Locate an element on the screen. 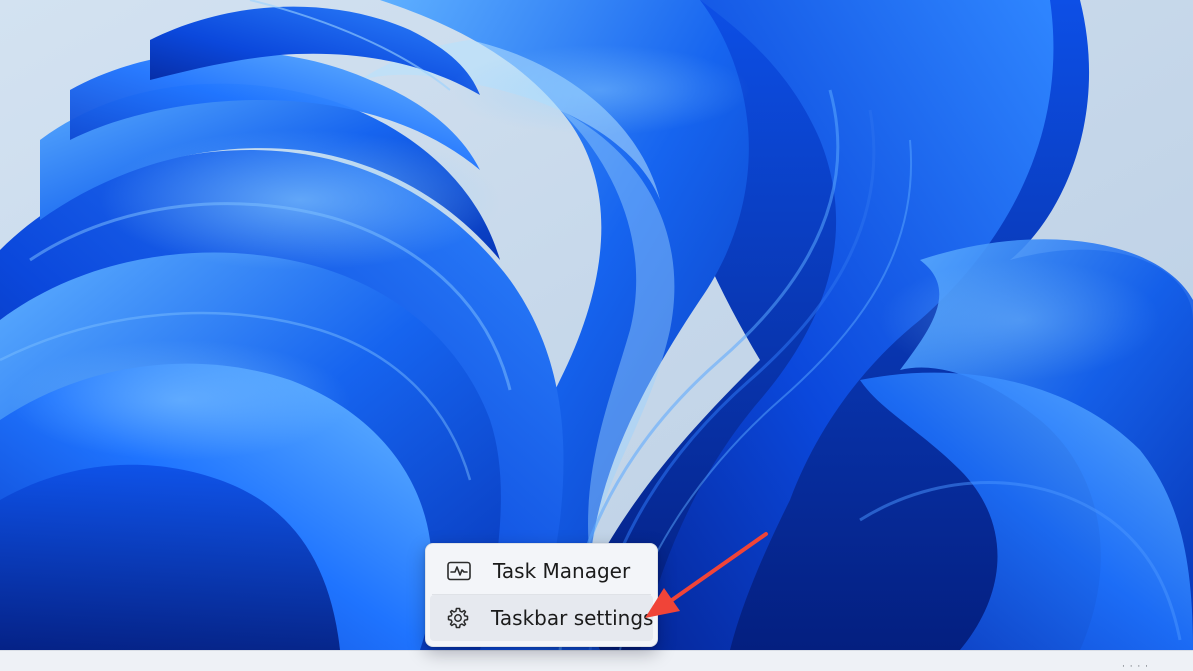 The height and width of the screenshot is (671, 1193). taskbar-context-menu: Task Manager Taskbar settings is located at coordinates (541, 595).